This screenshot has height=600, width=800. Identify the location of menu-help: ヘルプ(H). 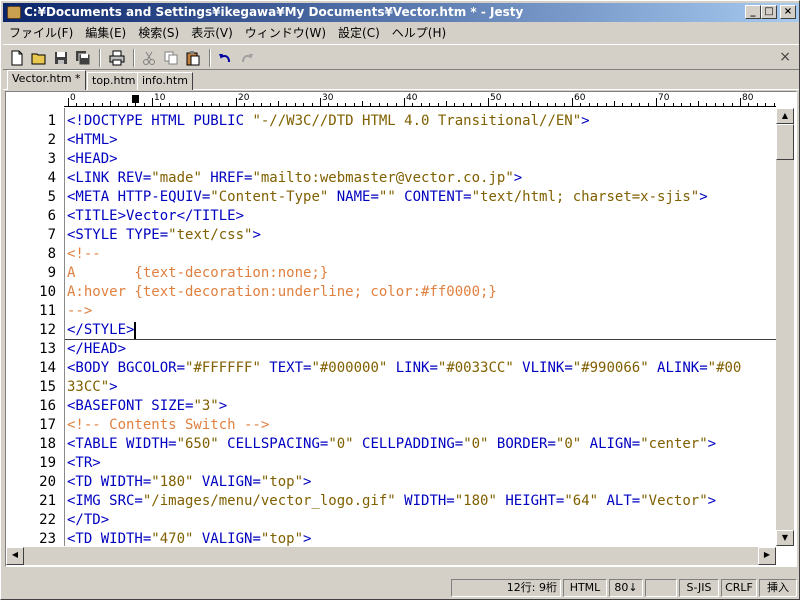
(419, 33).